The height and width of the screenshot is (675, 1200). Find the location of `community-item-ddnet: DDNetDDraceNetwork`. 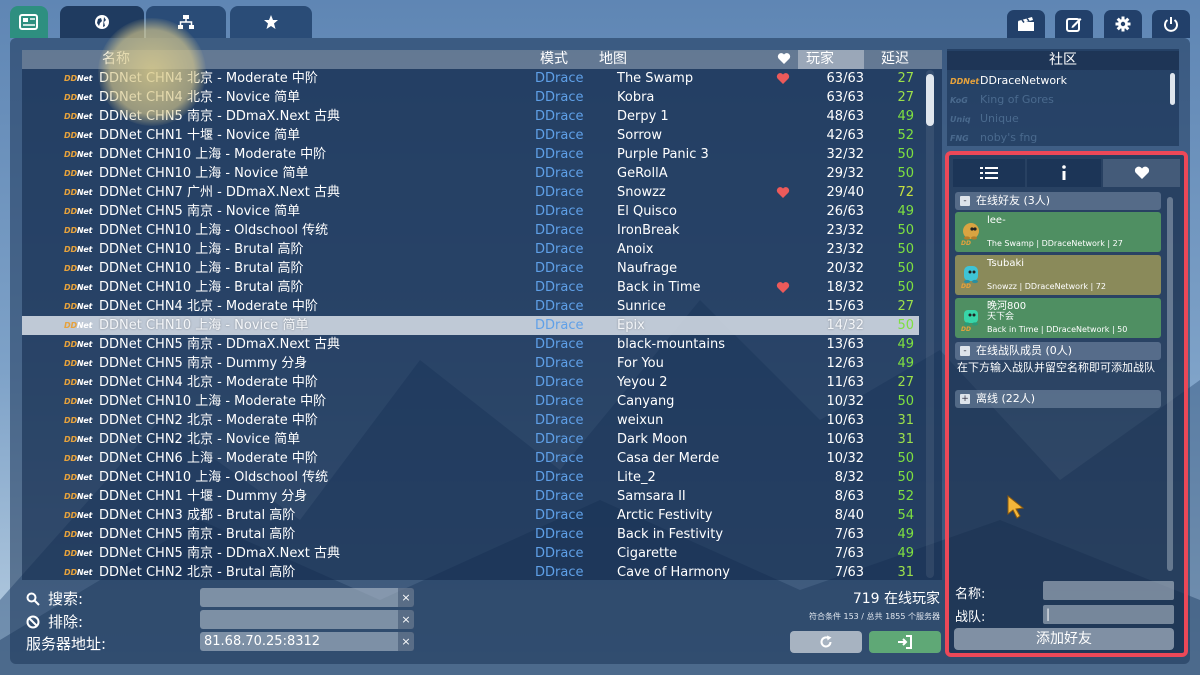

community-item-ddnet: DDNetDDraceNetwork is located at coordinates (1008, 81).